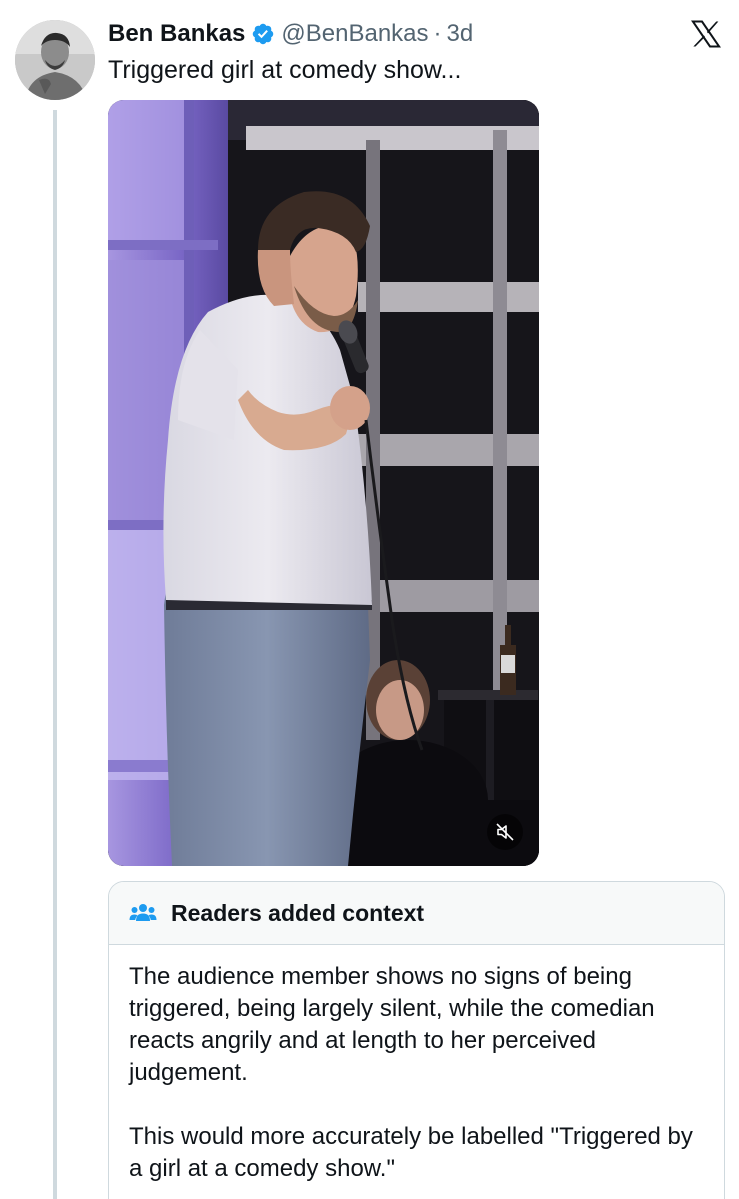 Image resolution: width=739 pixels, height=1199 pixels. Describe the element at coordinates (263, 34) in the screenshot. I see `verified-badge-icon` at that location.